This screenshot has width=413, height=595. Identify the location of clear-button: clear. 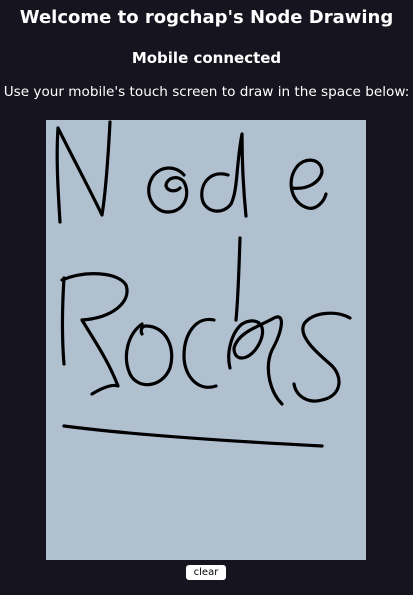
(206, 572).